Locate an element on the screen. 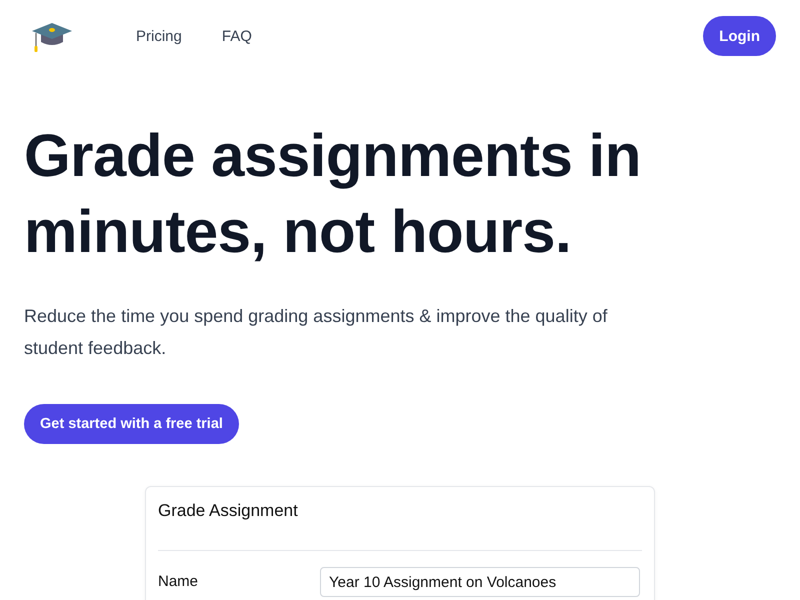 The width and height of the screenshot is (800, 600). free-trial-button: Get started with a free trial is located at coordinates (131, 424).